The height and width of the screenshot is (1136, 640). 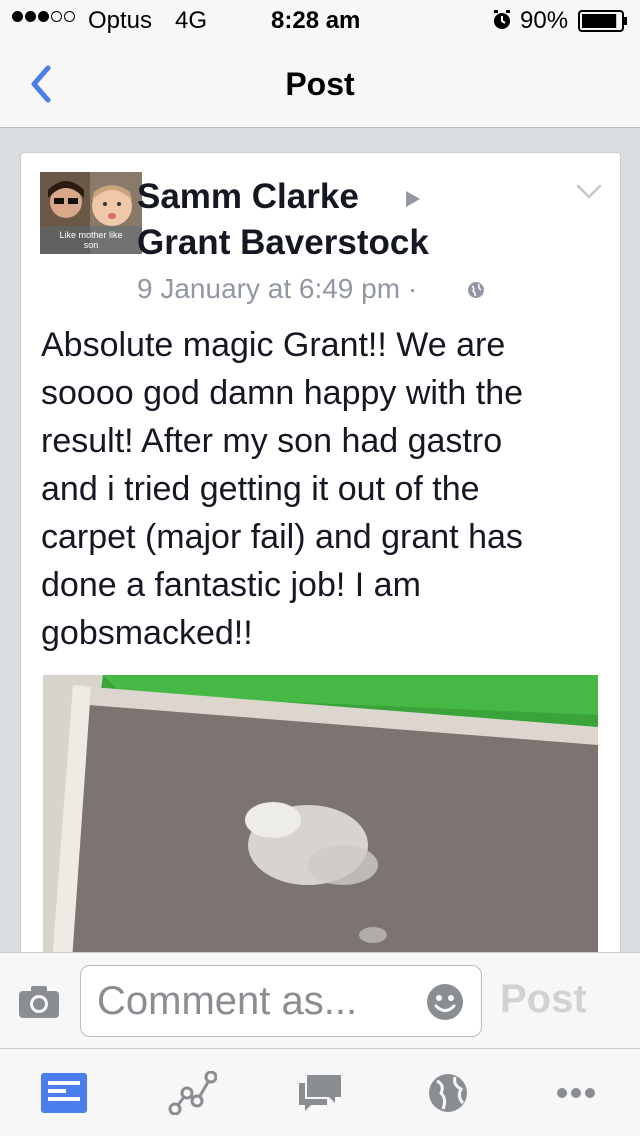 I want to click on signal-strength-icon, so click(x=43, y=16).